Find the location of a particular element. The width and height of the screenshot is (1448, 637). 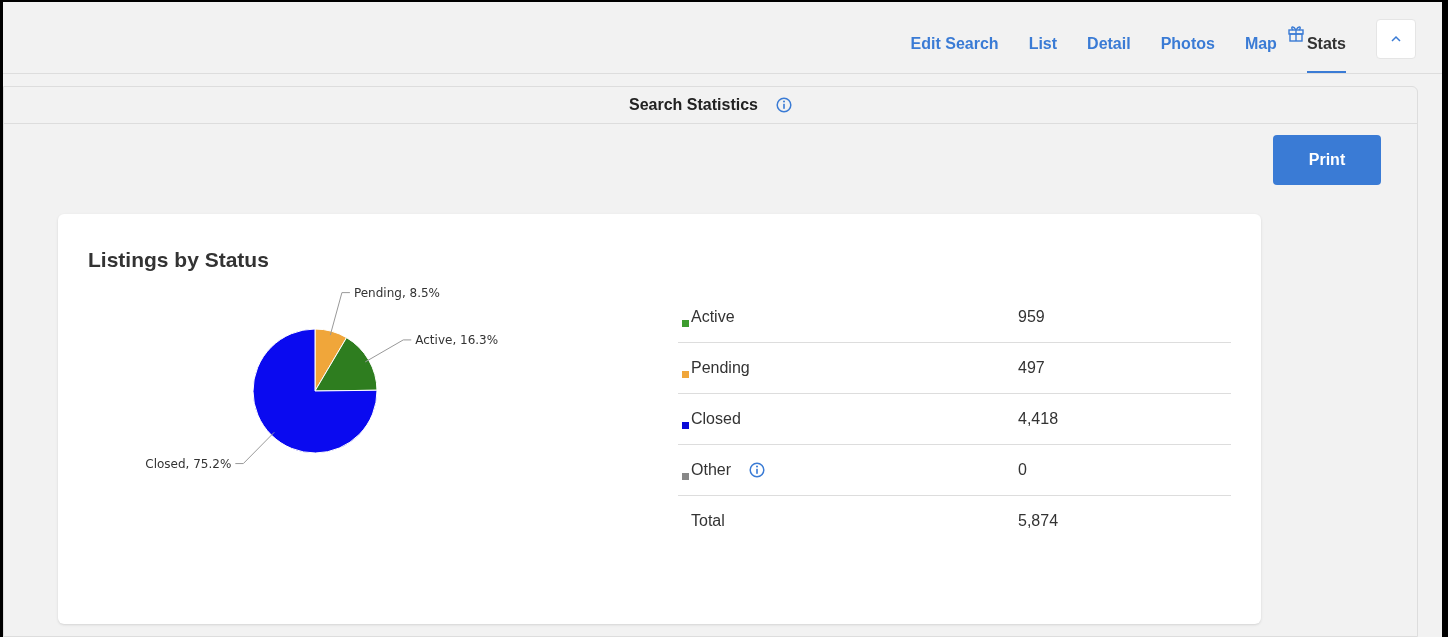

gift-icon is located at coordinates (1295, 33).